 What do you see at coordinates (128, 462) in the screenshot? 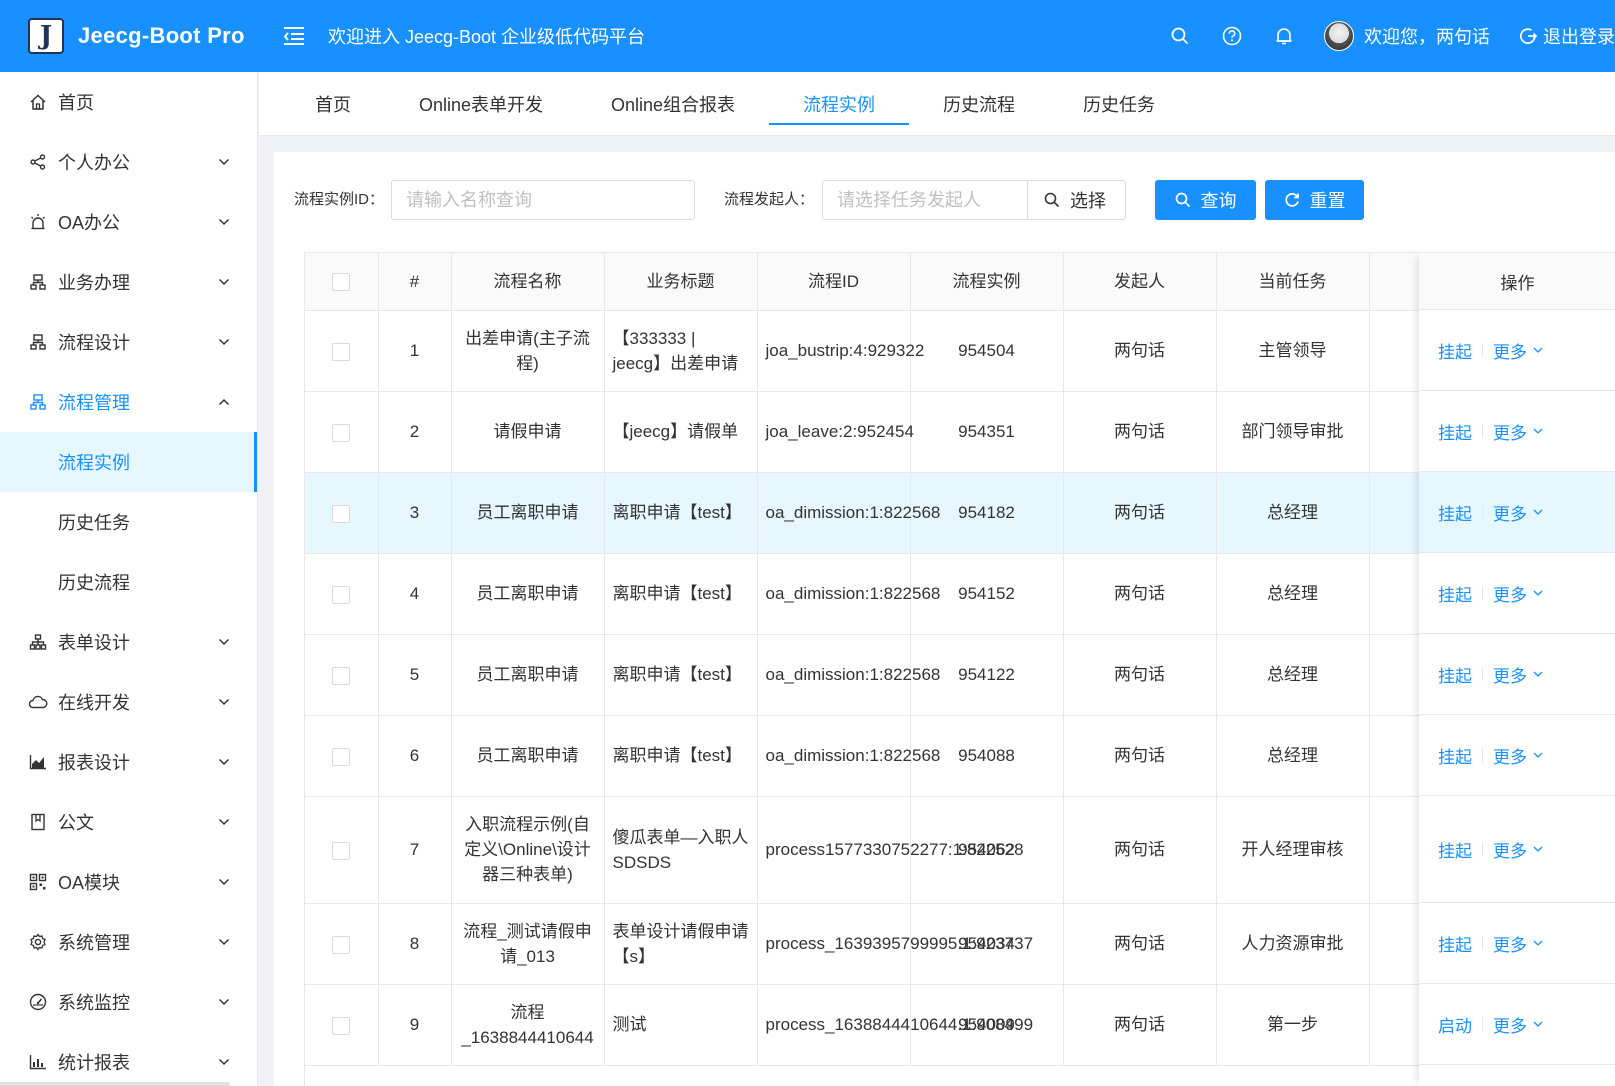
I see `sidebar-subitem-process-instance: 流程实例` at bounding box center [128, 462].